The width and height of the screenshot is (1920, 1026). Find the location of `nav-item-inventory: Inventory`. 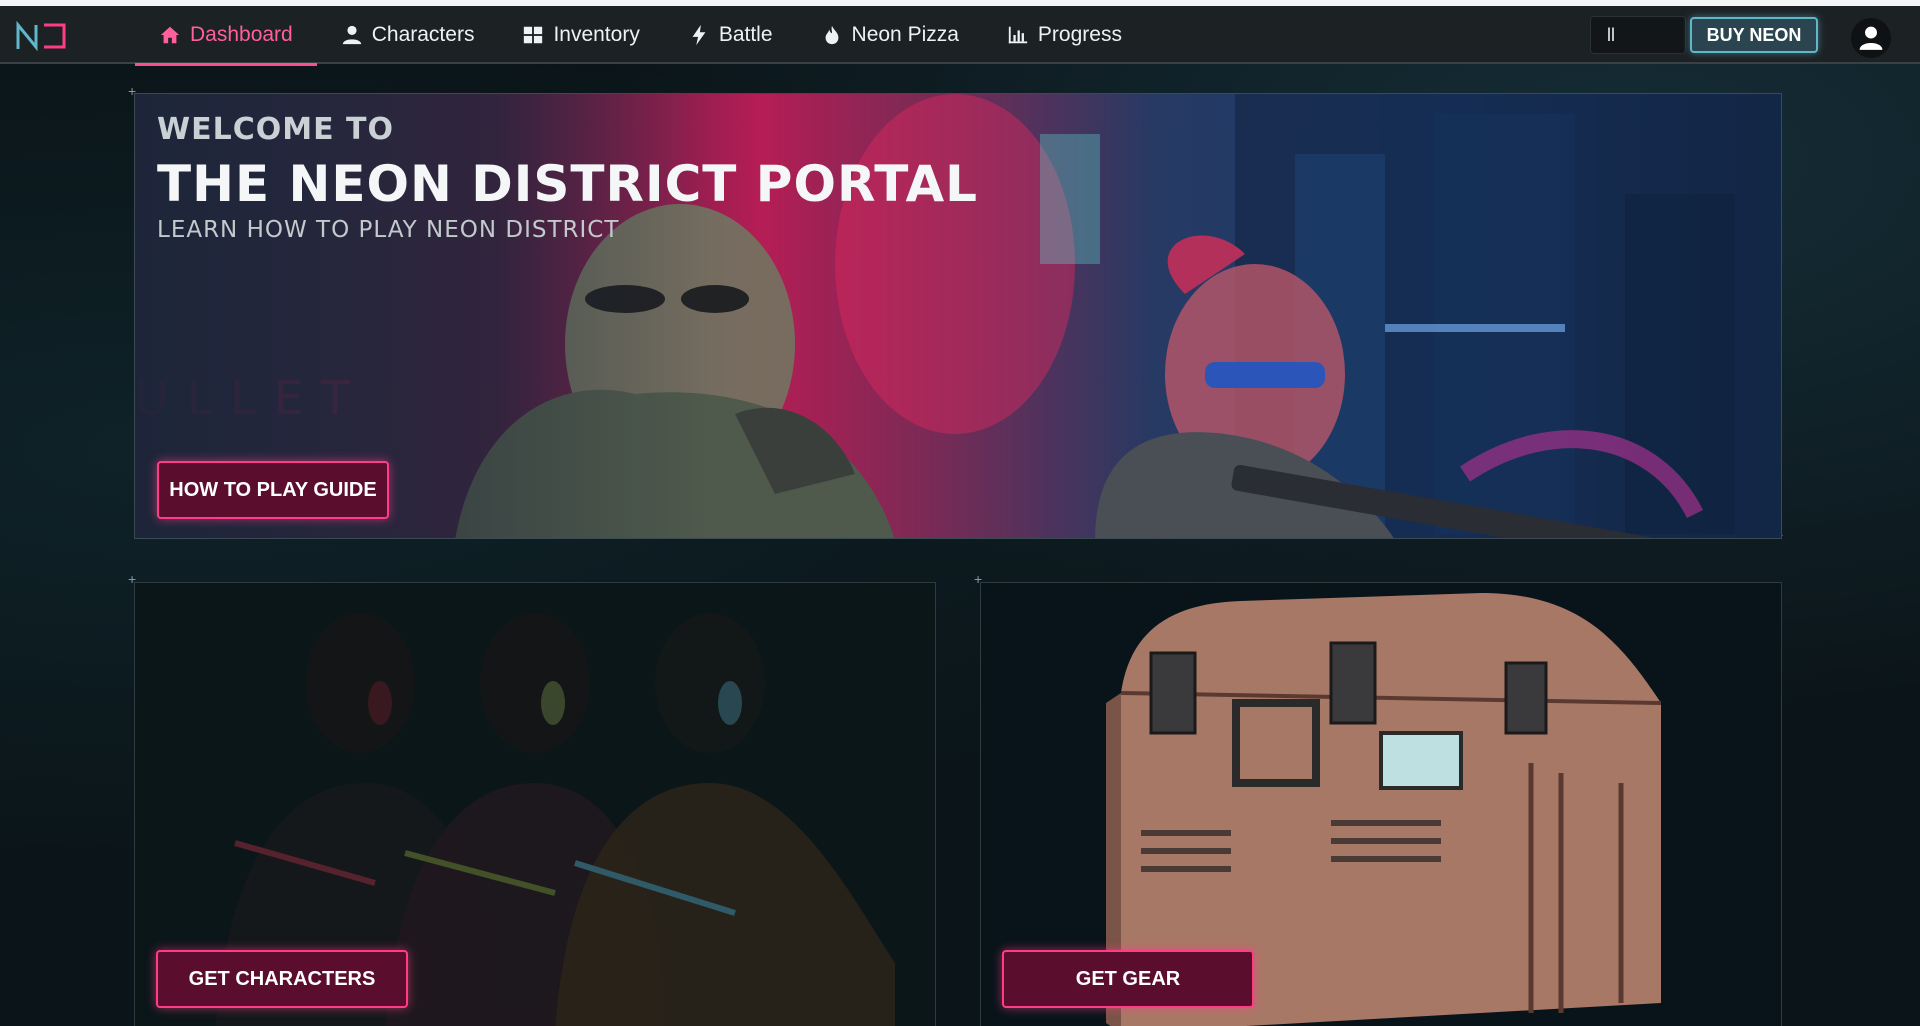

nav-item-inventory: Inventory is located at coordinates (580, 35).